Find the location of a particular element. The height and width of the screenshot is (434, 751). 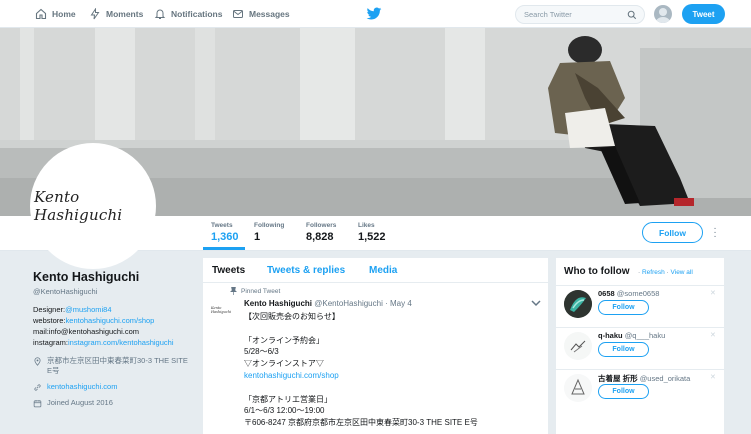

profile-handle: @KentoHashiguchi is located at coordinates (113, 291).